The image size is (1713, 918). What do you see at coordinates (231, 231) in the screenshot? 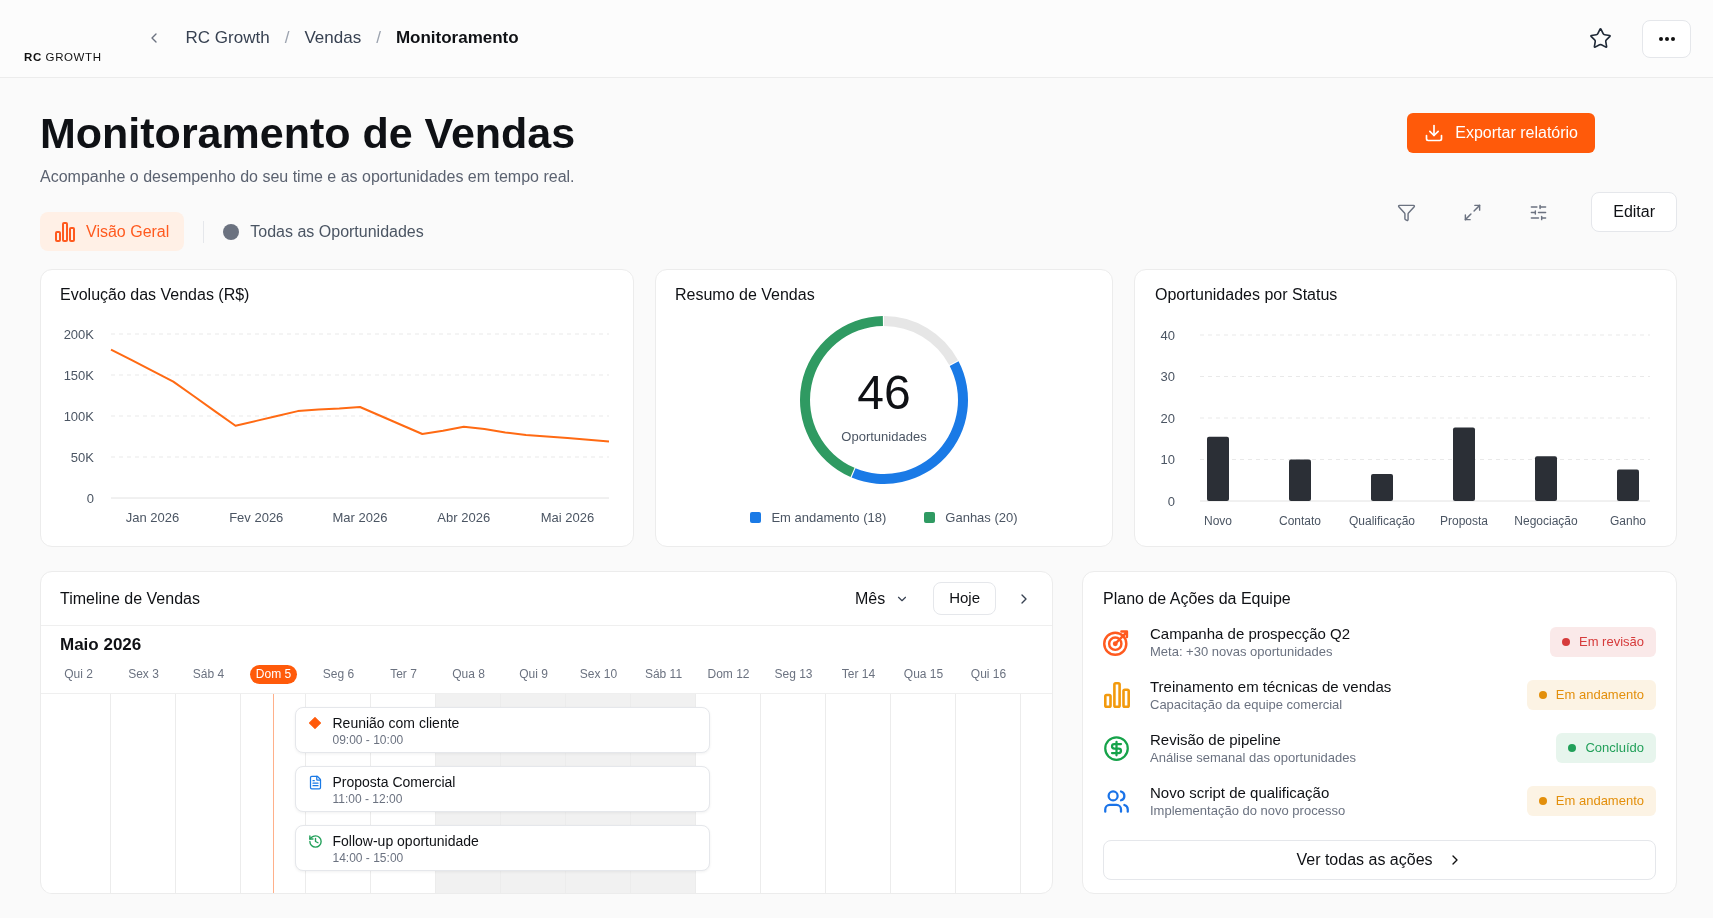
I see `circle-icon` at bounding box center [231, 231].